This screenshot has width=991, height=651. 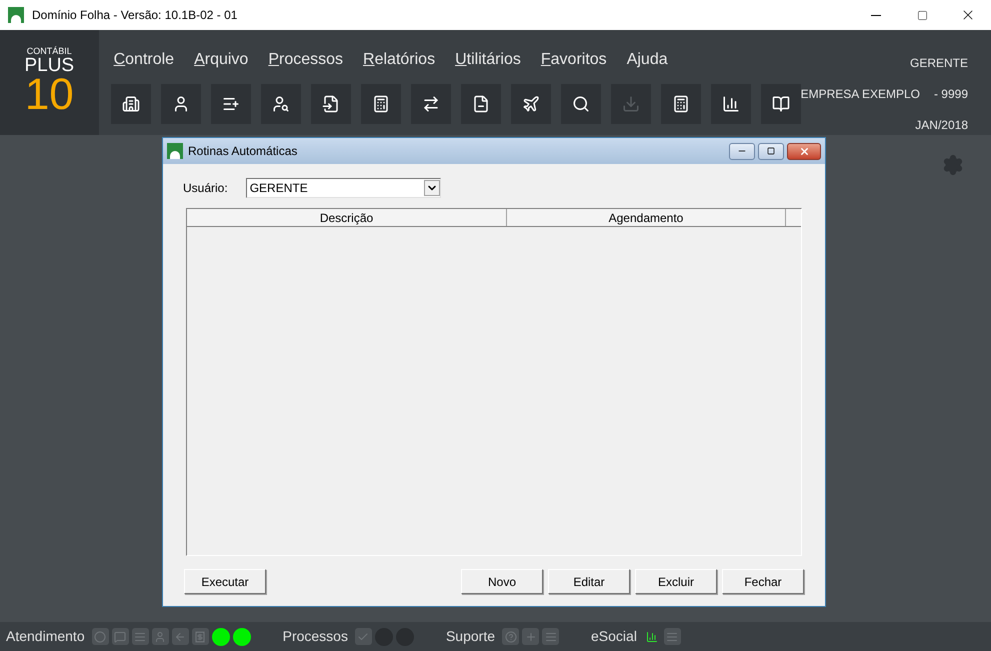 What do you see at coordinates (49, 82) in the screenshot?
I see `logo: CONTÁBIL PLUS 10` at bounding box center [49, 82].